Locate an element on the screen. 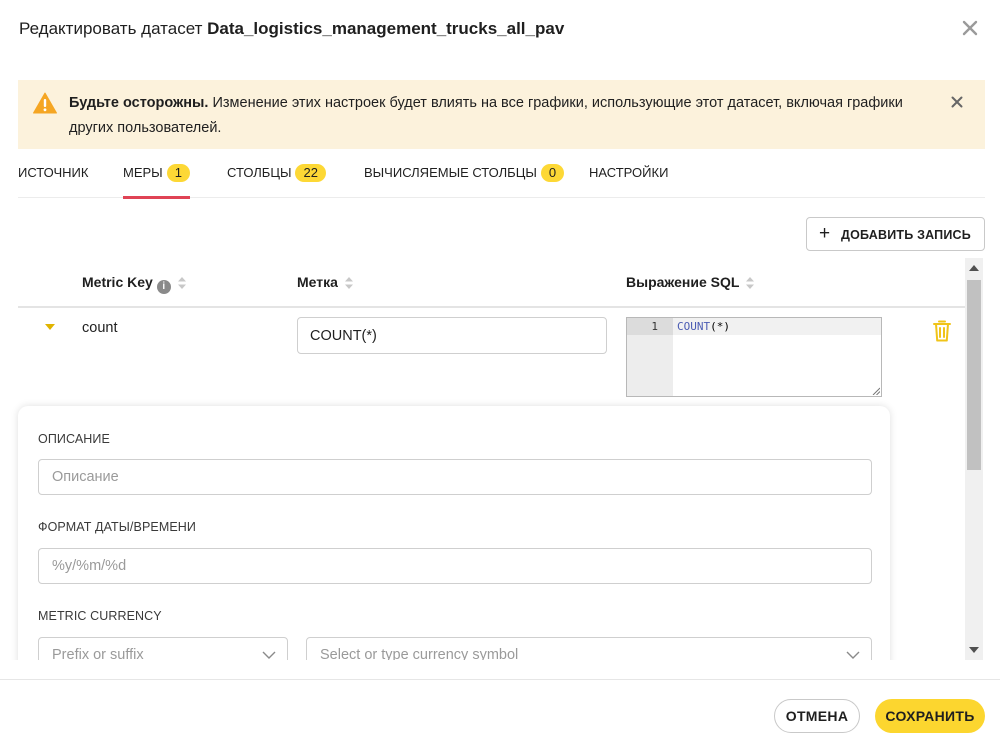  metric-key-value: count is located at coordinates (100, 328).